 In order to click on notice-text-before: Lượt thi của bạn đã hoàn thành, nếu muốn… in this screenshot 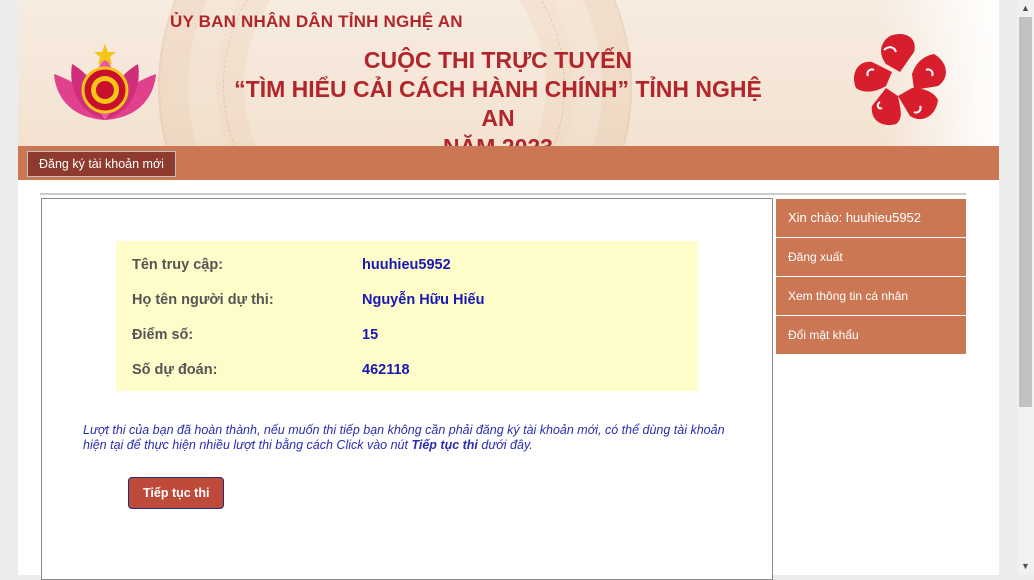, I will do `click(404, 437)`.